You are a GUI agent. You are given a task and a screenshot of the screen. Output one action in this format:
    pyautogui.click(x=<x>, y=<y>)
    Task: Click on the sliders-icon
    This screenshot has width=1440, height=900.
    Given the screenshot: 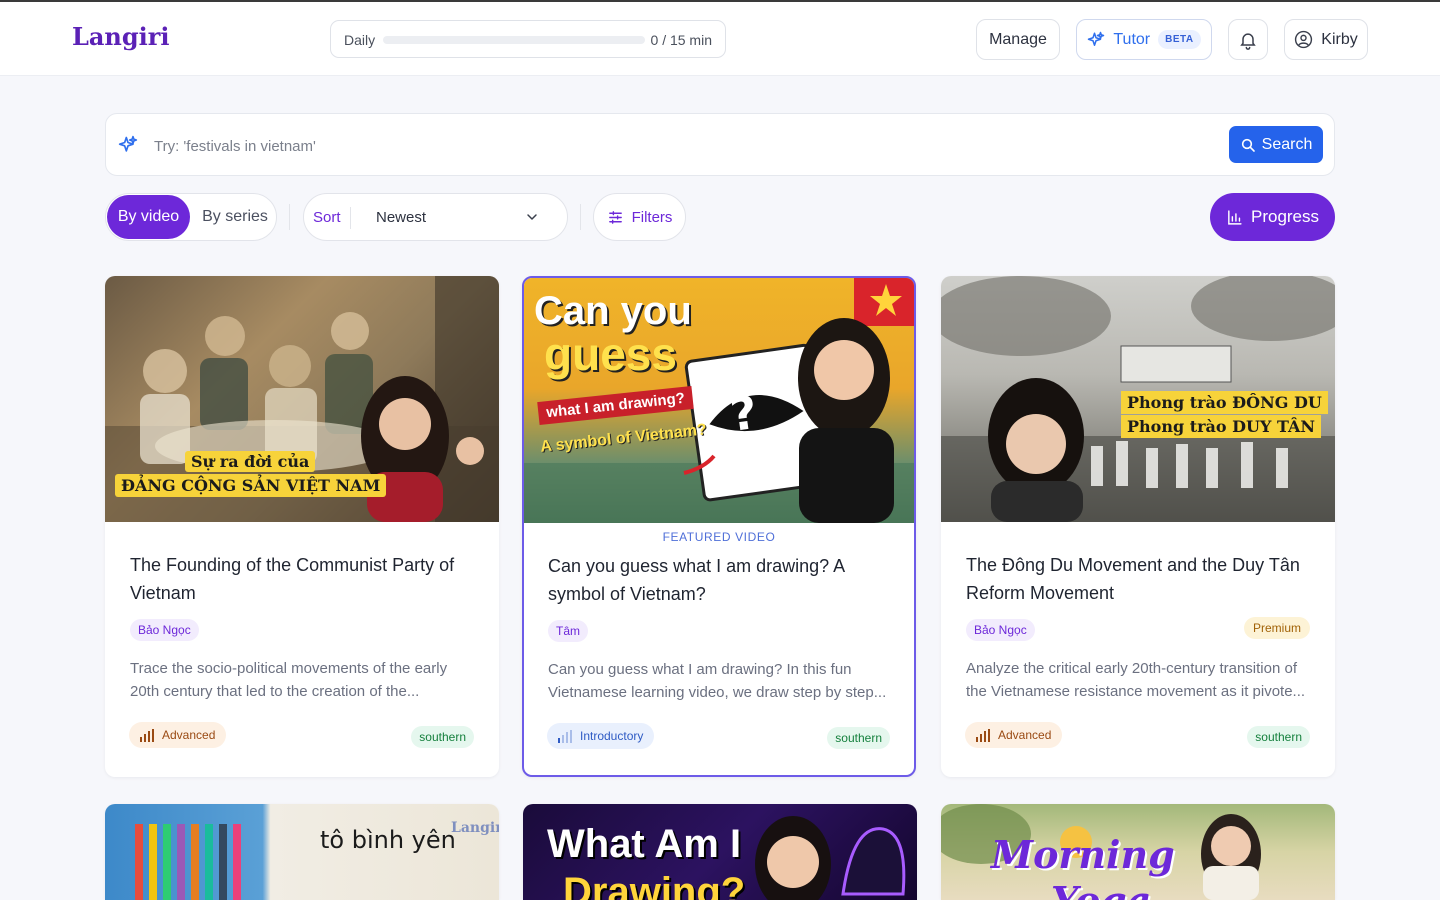 What is the action you would take?
    pyautogui.click(x=615, y=217)
    